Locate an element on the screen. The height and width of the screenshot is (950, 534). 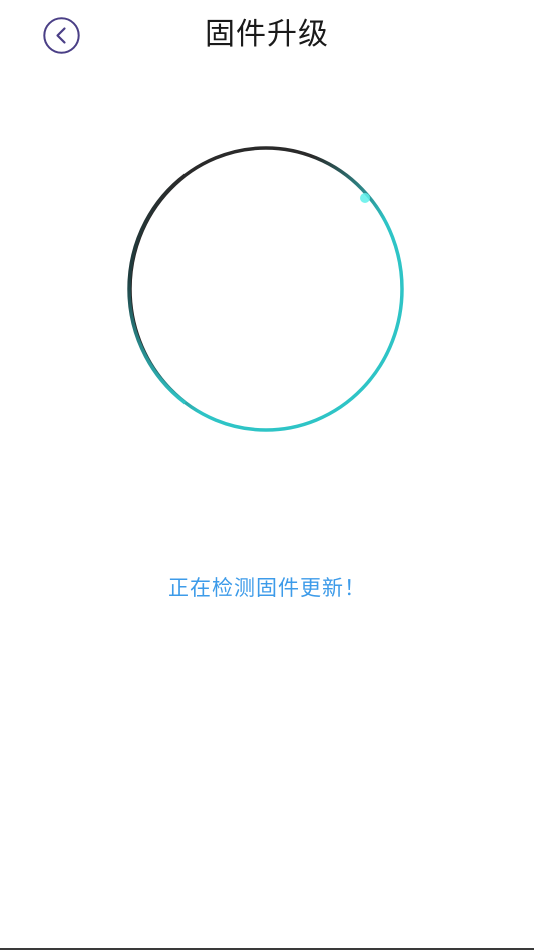
ring-left-arc is located at coordinates (157, 289).